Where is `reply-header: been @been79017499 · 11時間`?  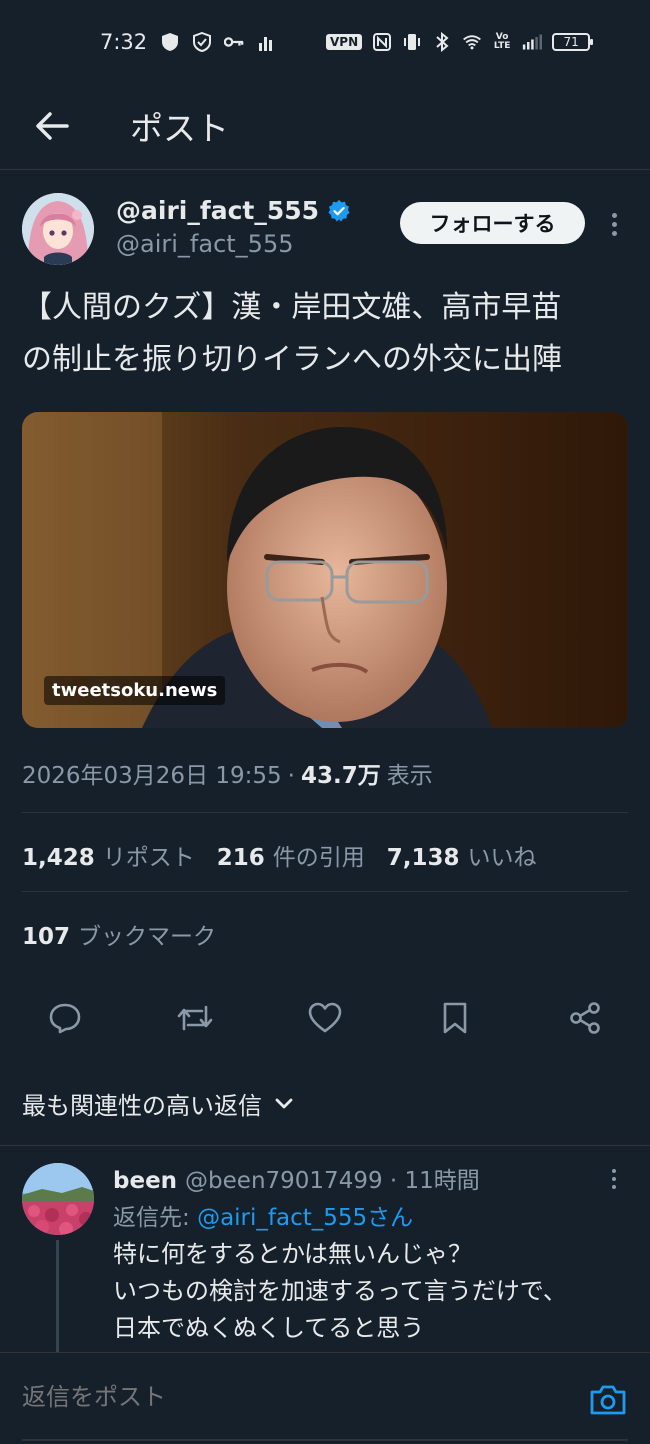
reply-header: been @been79017499 · 11時間 is located at coordinates (296, 1178).